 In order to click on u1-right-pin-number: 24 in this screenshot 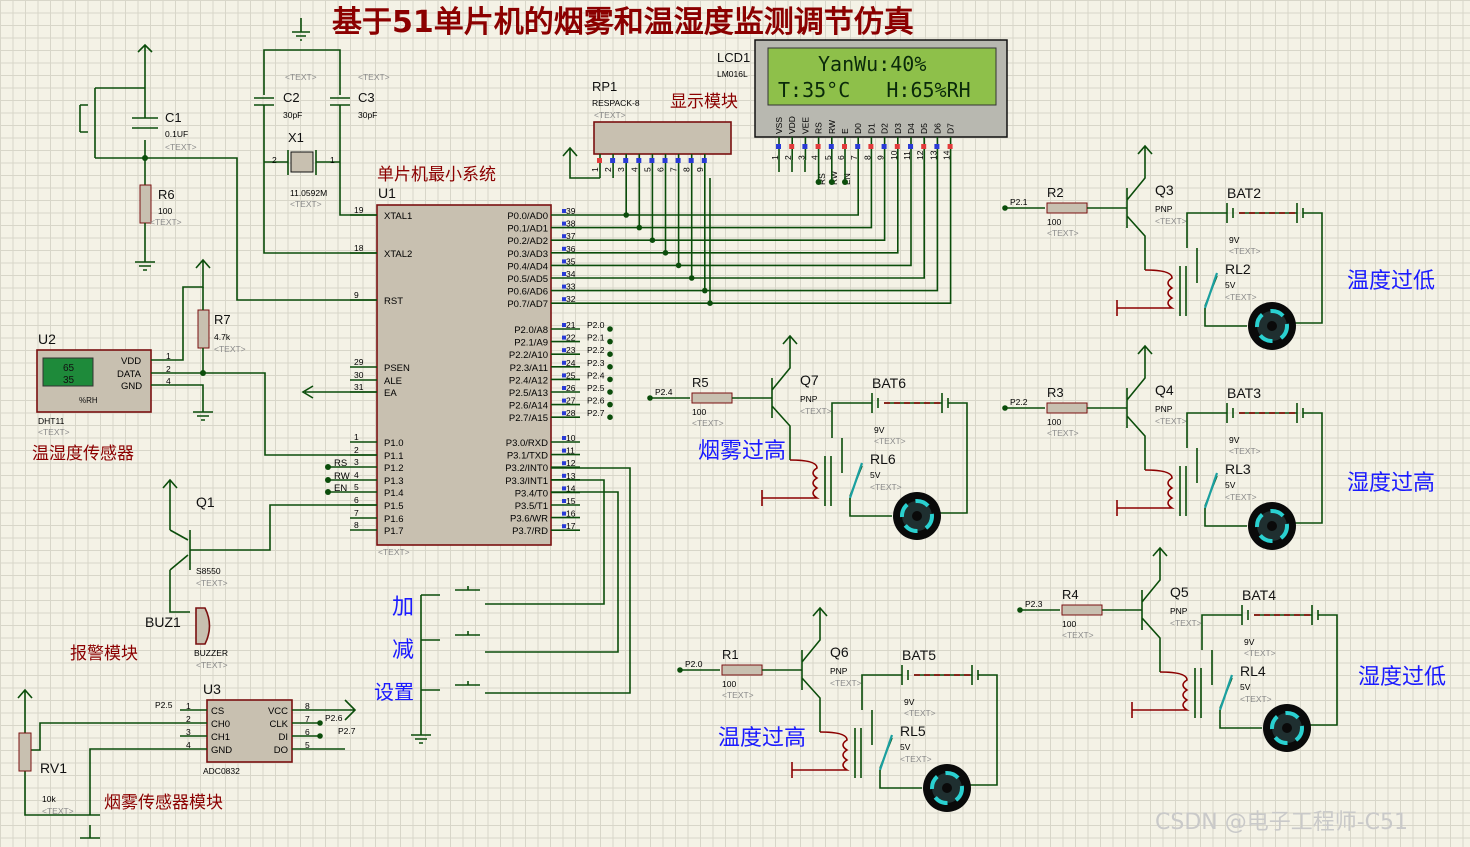, I will do `click(571, 363)`.